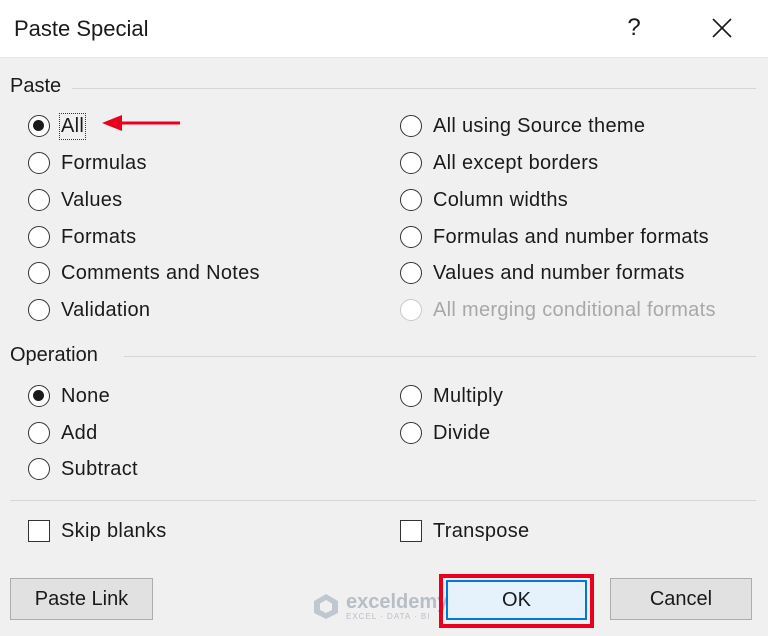 The width and height of the screenshot is (768, 636). I want to click on exceldemy-logo-icon, so click(326, 606).